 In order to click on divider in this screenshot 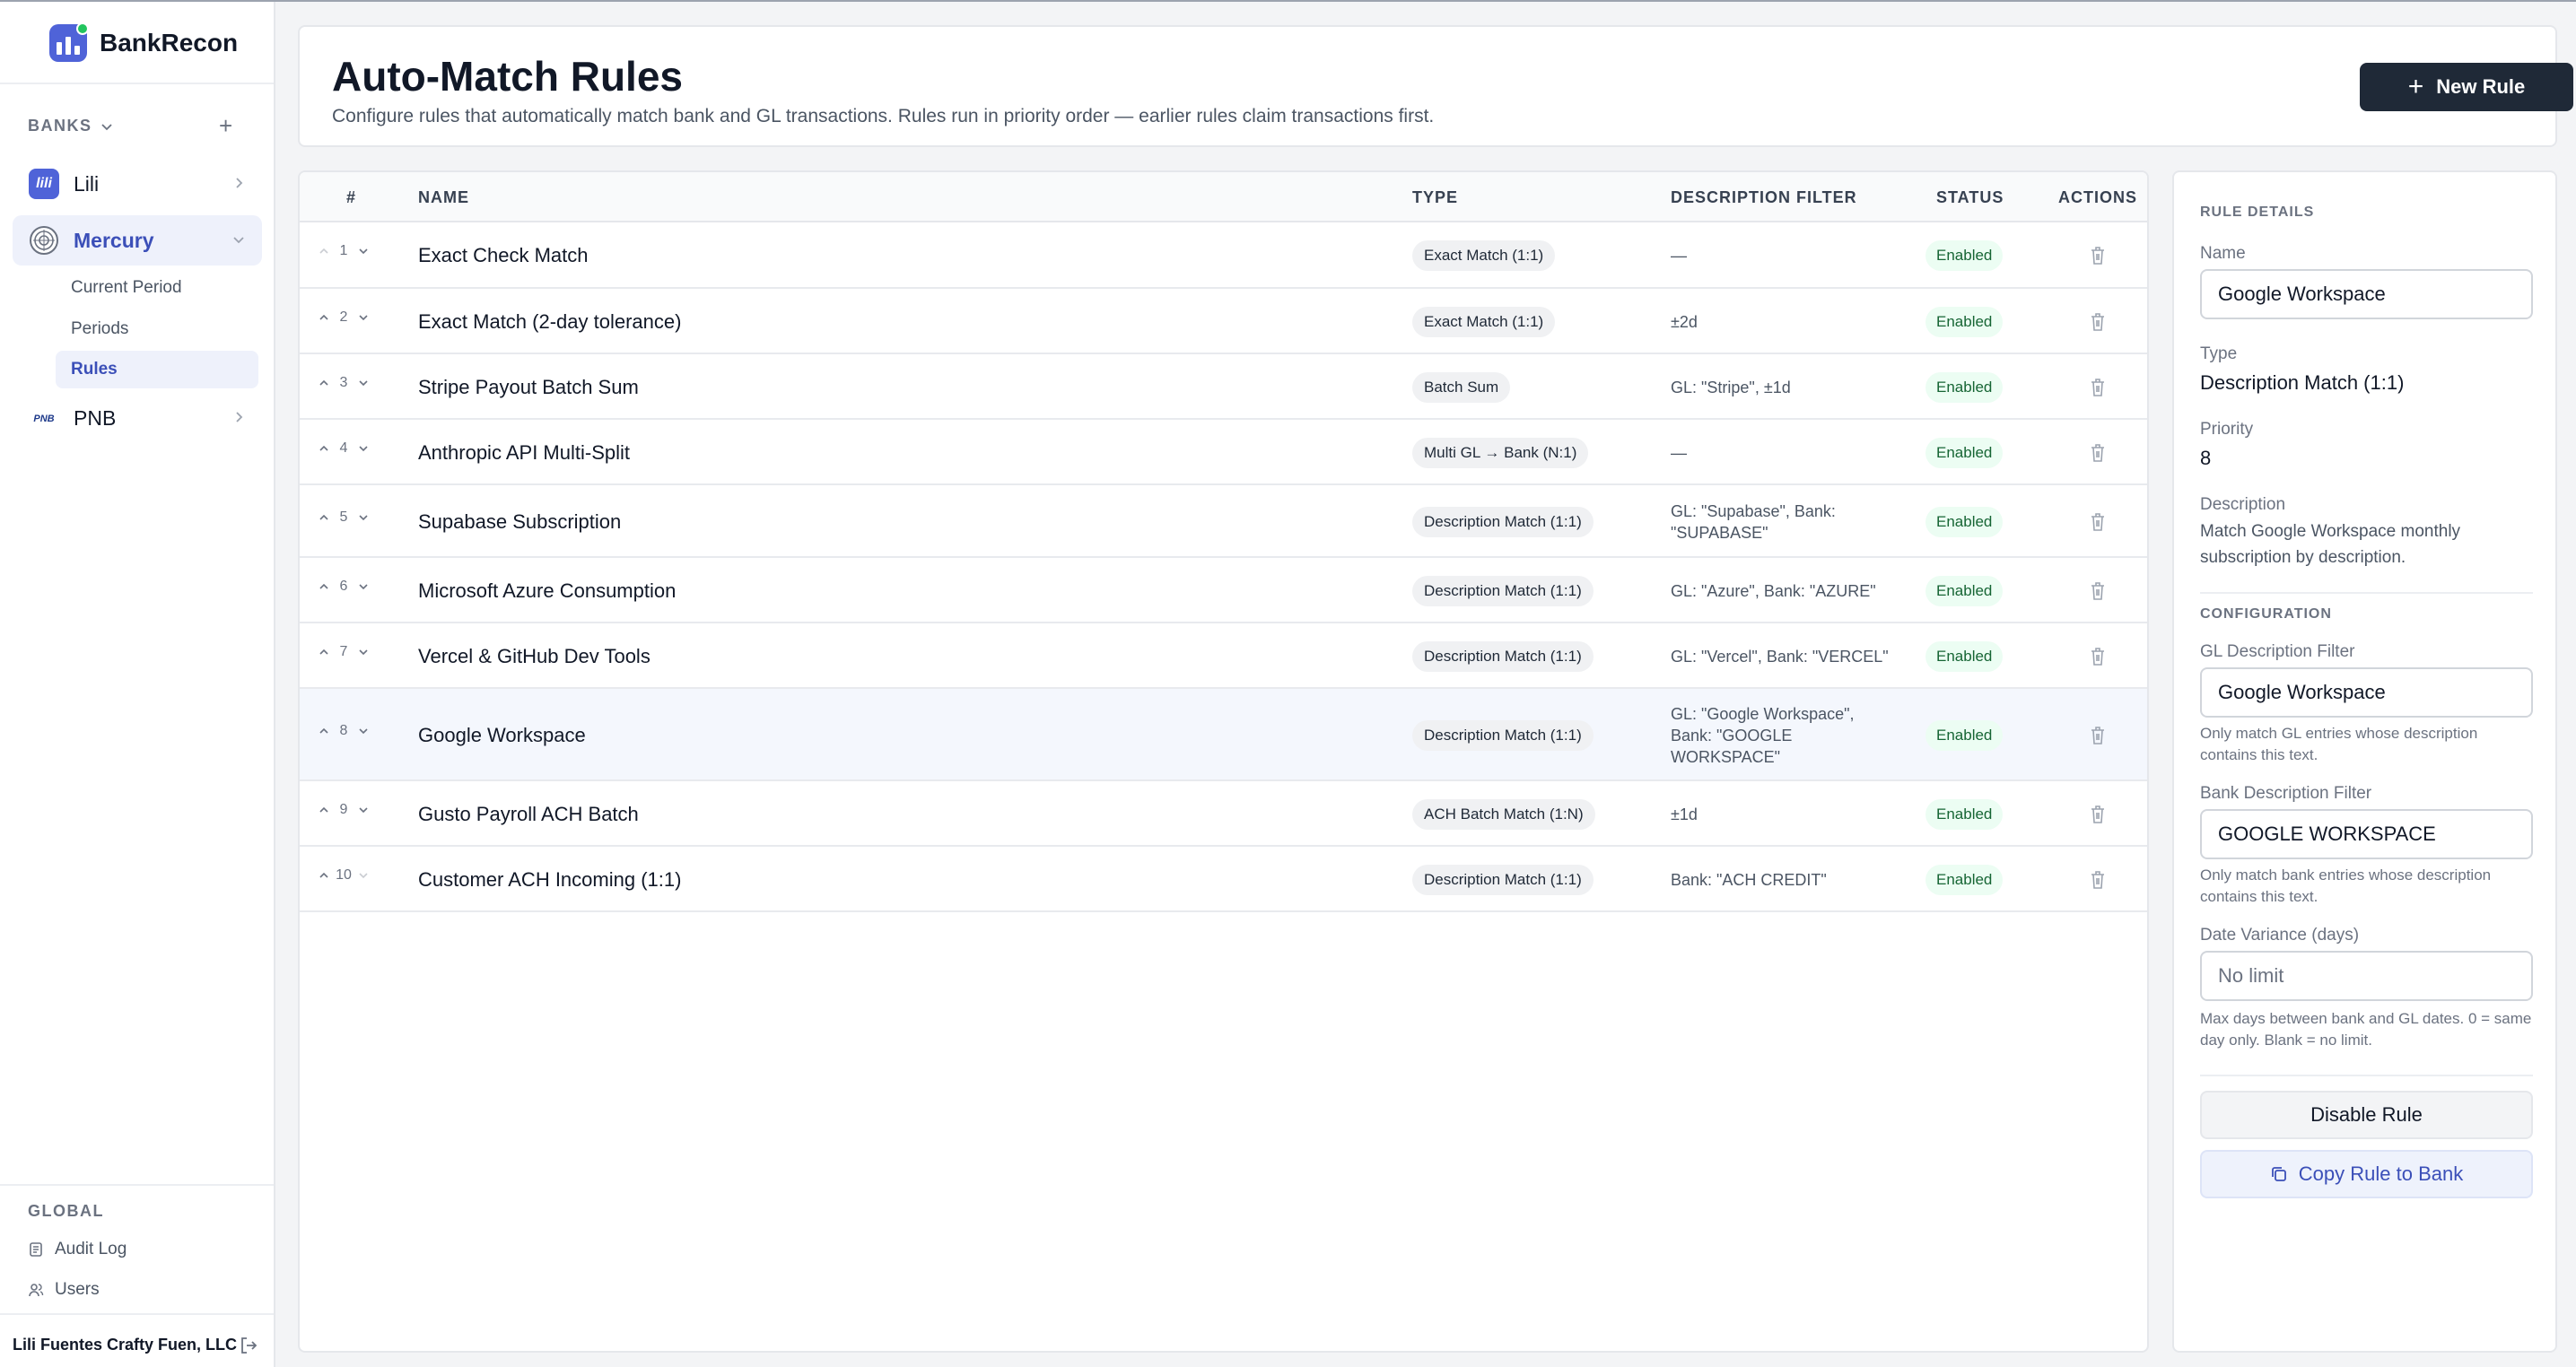, I will do `click(2366, 1076)`.